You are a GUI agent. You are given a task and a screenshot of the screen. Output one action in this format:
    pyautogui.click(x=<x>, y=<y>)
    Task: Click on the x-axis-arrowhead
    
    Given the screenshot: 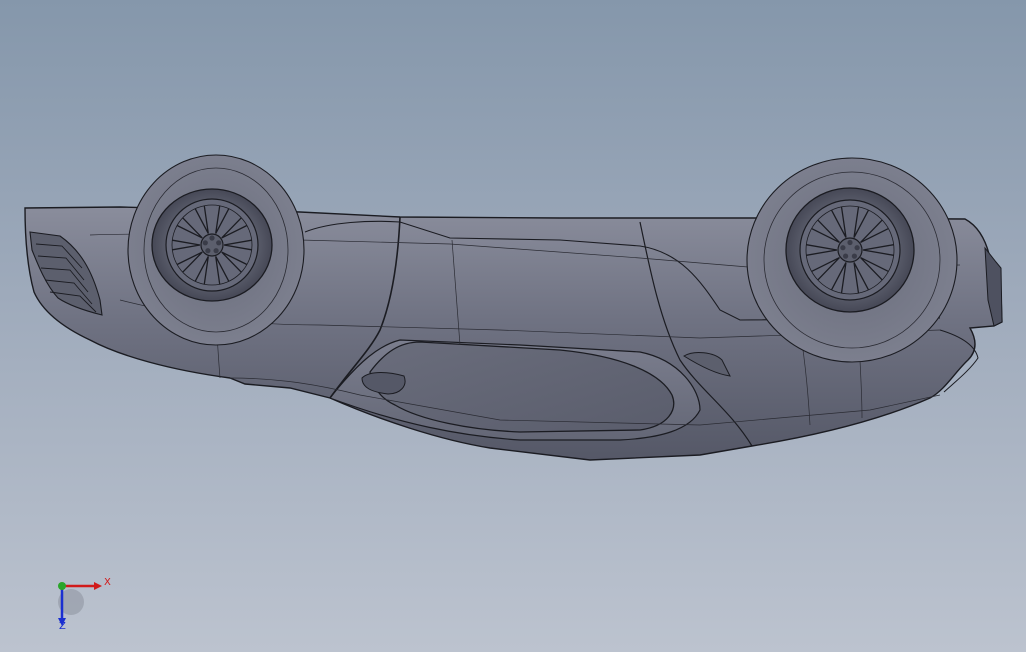 What is the action you would take?
    pyautogui.click(x=98, y=586)
    